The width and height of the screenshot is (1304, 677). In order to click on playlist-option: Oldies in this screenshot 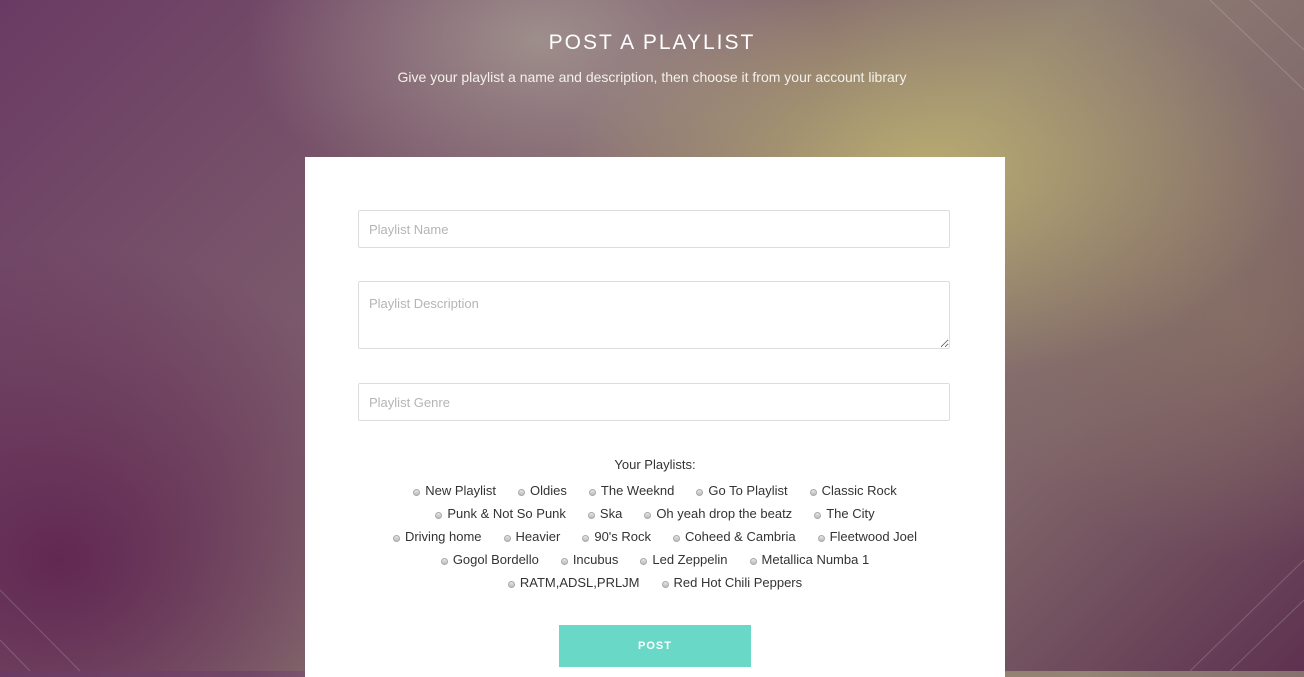, I will do `click(542, 490)`.